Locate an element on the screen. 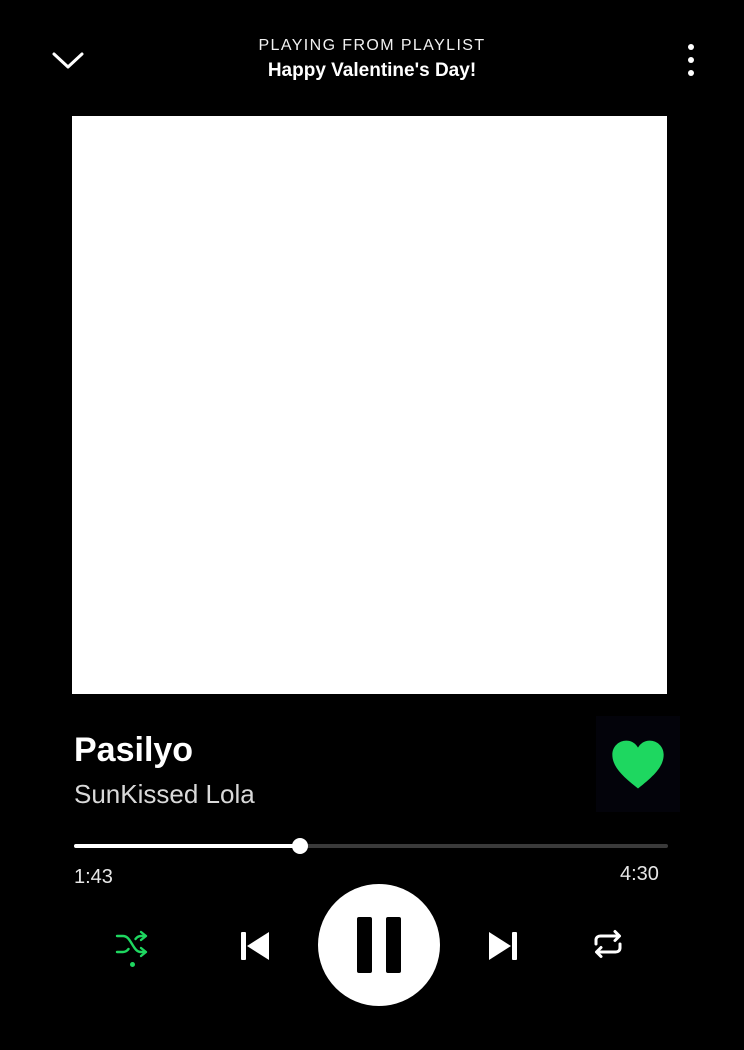 The image size is (744, 1050). repeat-button is located at coordinates (608, 944).